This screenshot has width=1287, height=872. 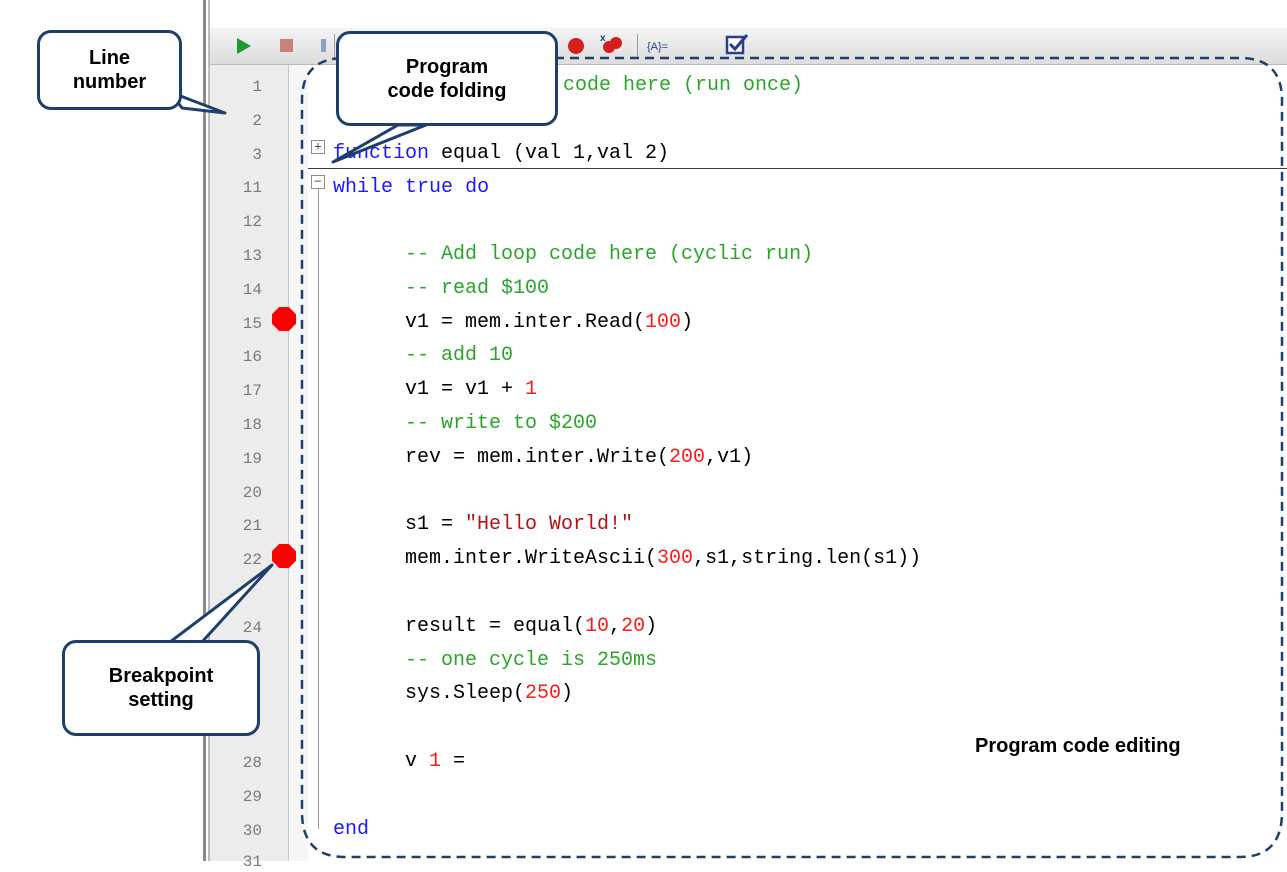 What do you see at coordinates (109, 70) in the screenshot?
I see `line-number-callout: Line number` at bounding box center [109, 70].